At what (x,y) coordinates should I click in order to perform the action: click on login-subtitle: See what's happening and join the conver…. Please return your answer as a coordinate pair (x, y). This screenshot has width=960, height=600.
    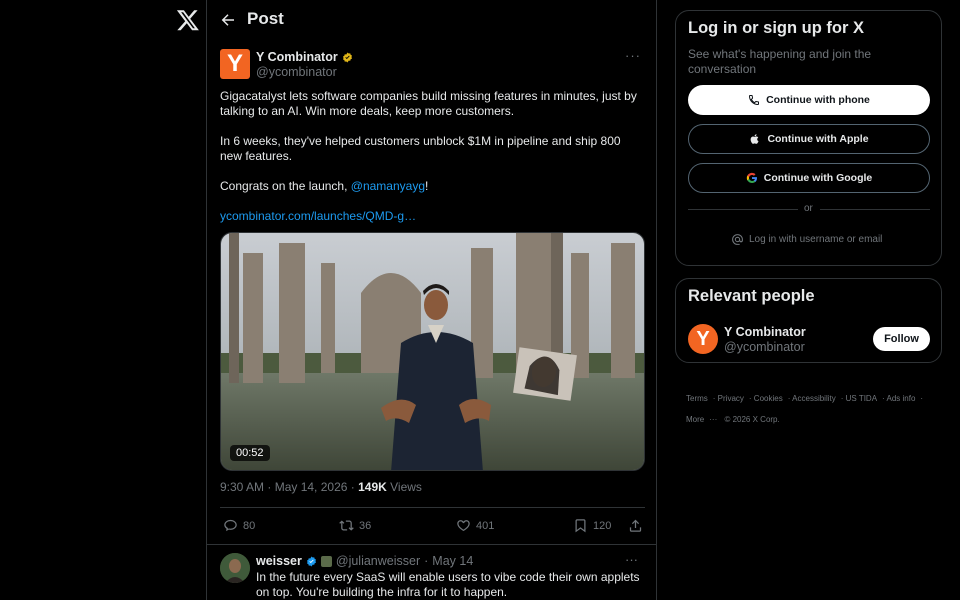
    Looking at the image, I should click on (780, 61).